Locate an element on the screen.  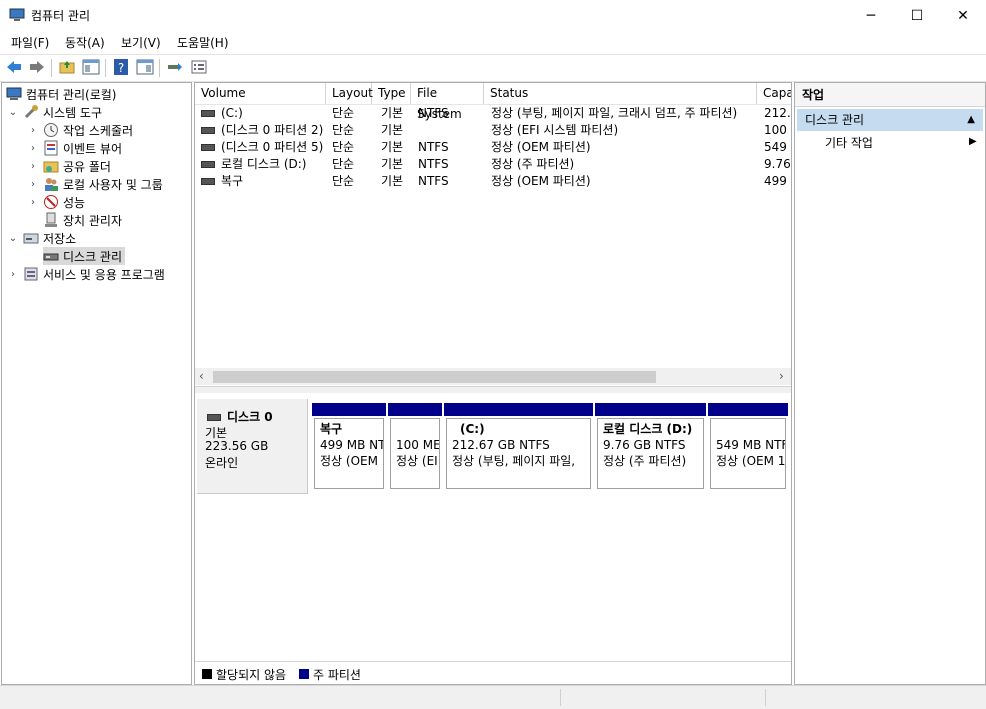
volume-capacity: 100 I is located at coordinates (777, 130).